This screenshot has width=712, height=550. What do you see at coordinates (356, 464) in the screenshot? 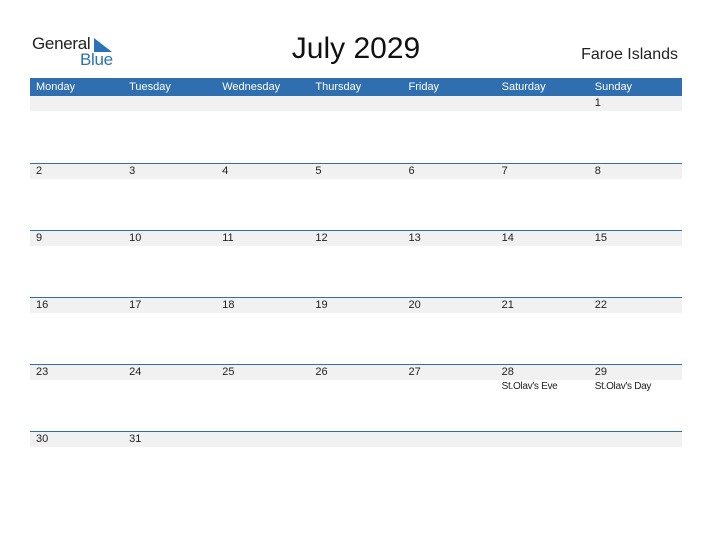
I see `week-row: 30 31` at bounding box center [356, 464].